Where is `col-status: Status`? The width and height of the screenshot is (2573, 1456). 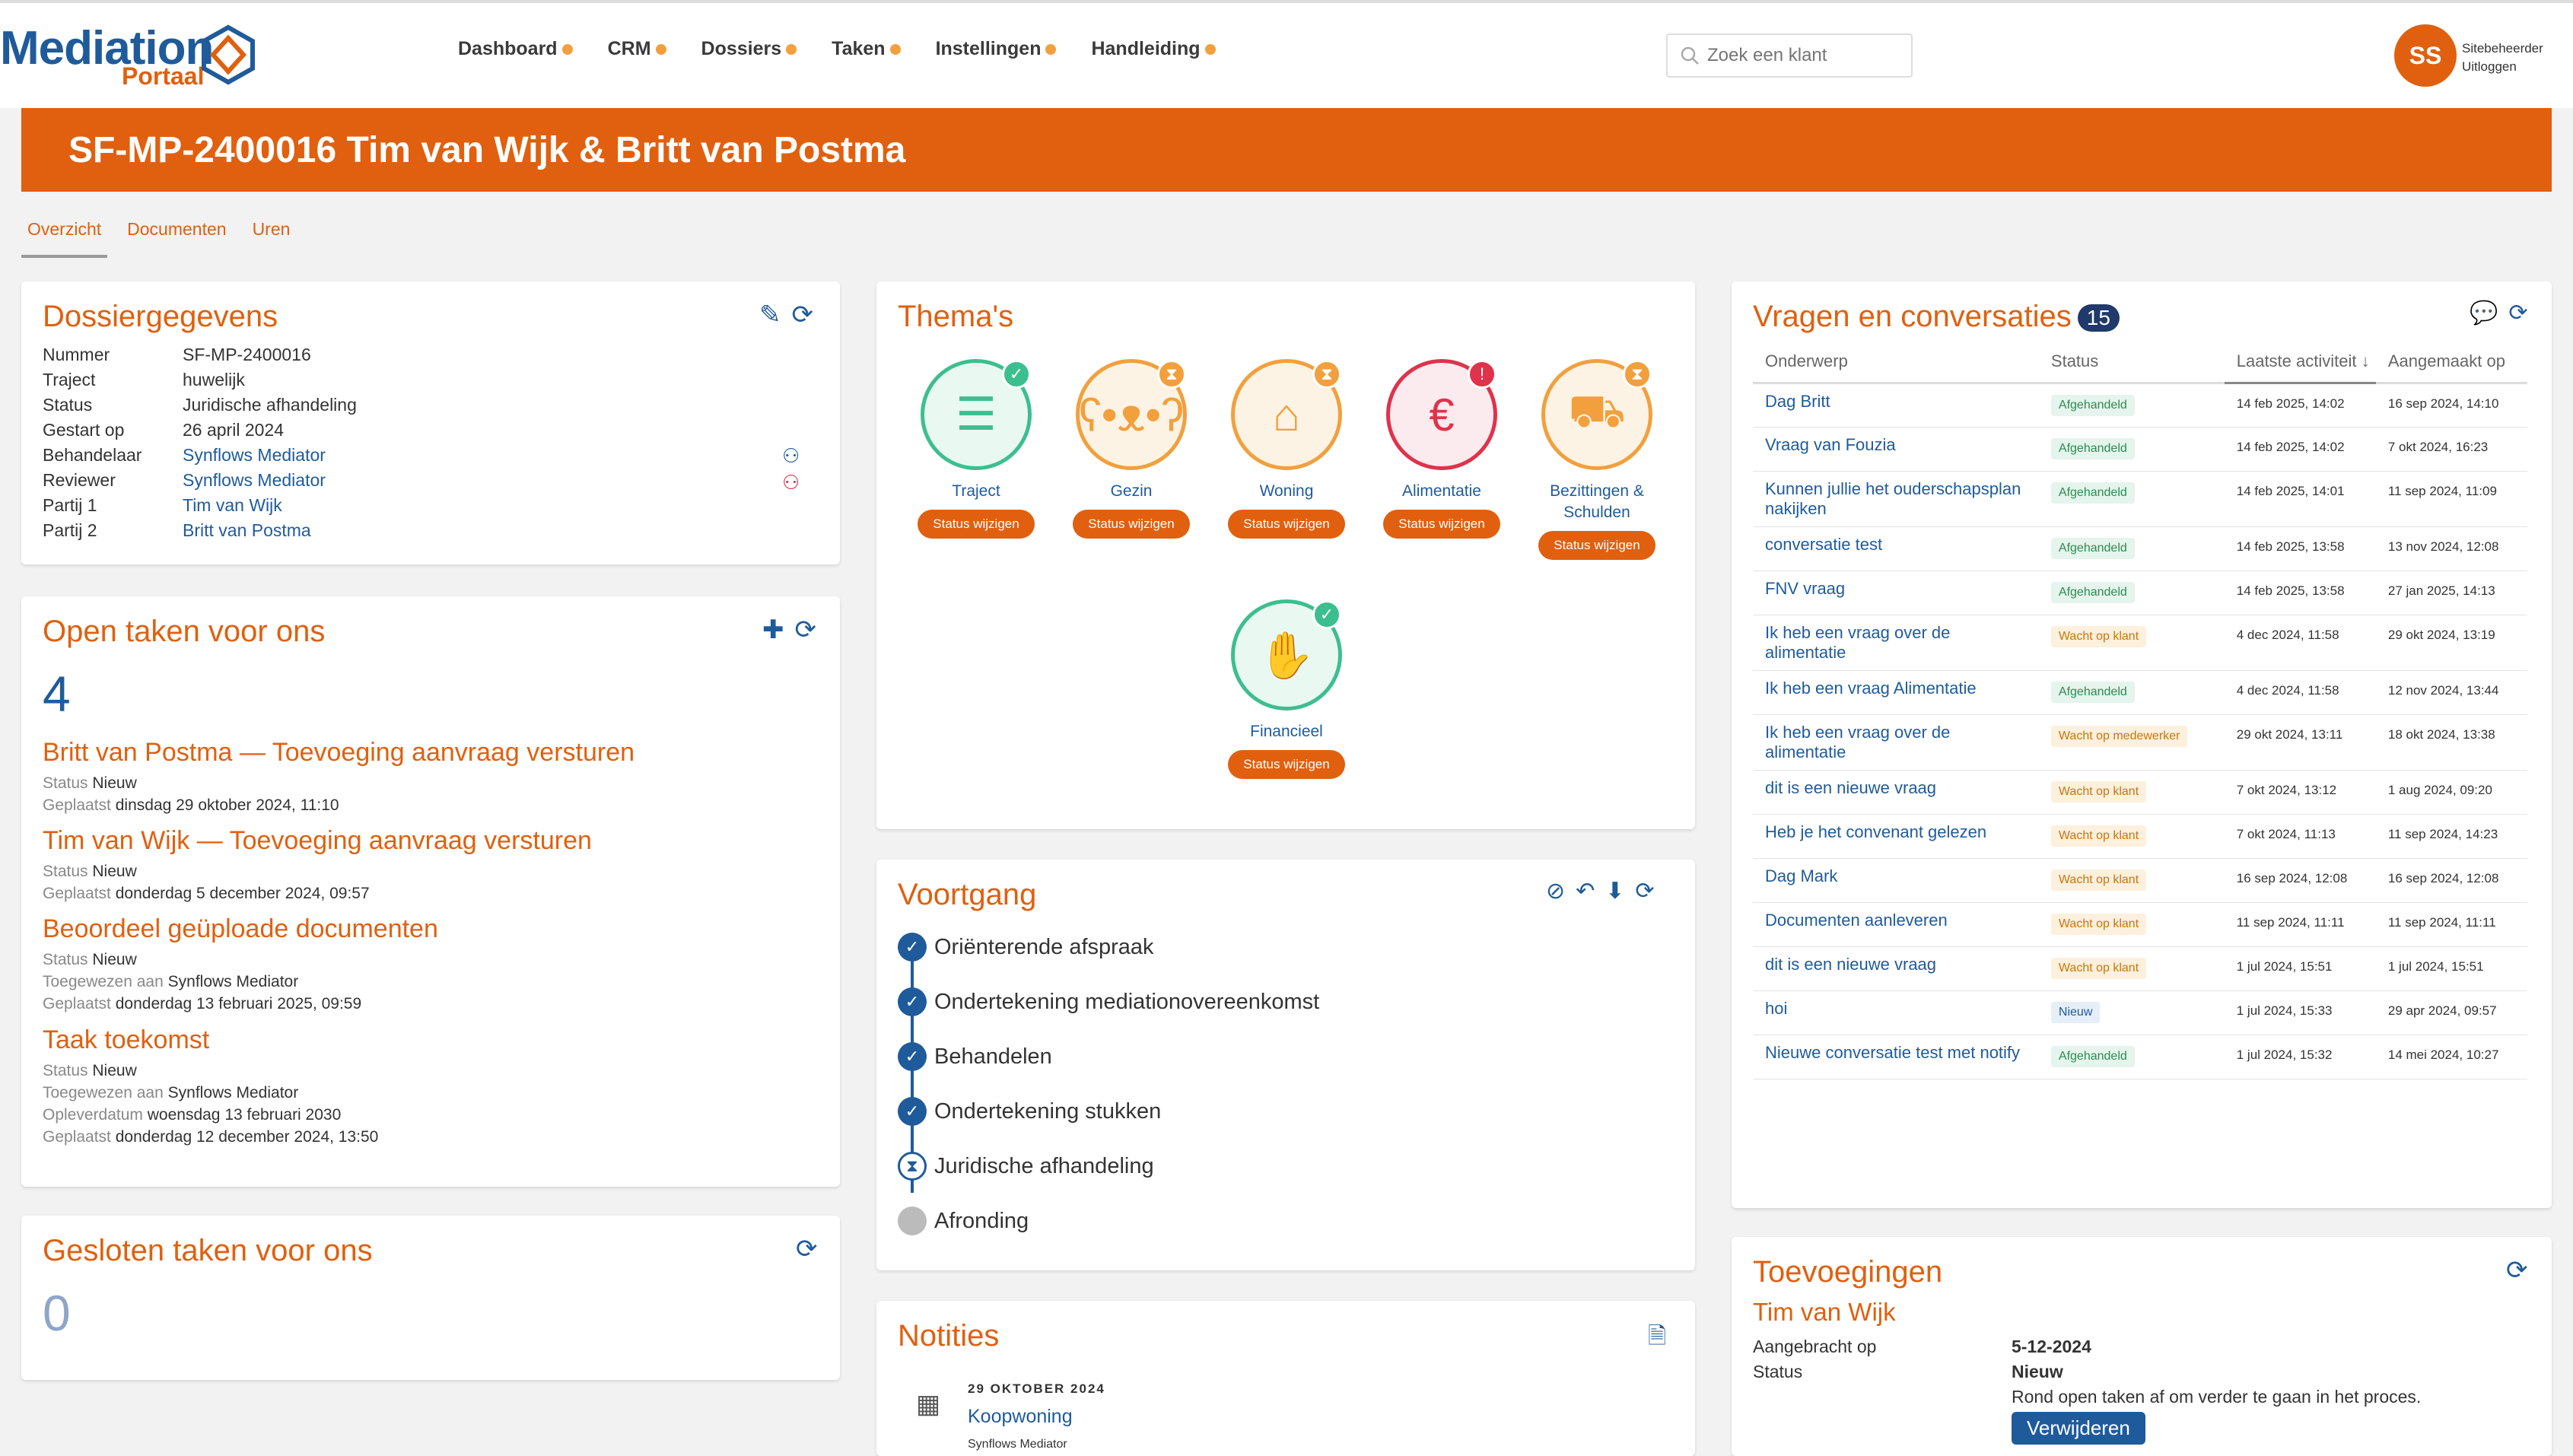 col-status: Status is located at coordinates (2131, 364).